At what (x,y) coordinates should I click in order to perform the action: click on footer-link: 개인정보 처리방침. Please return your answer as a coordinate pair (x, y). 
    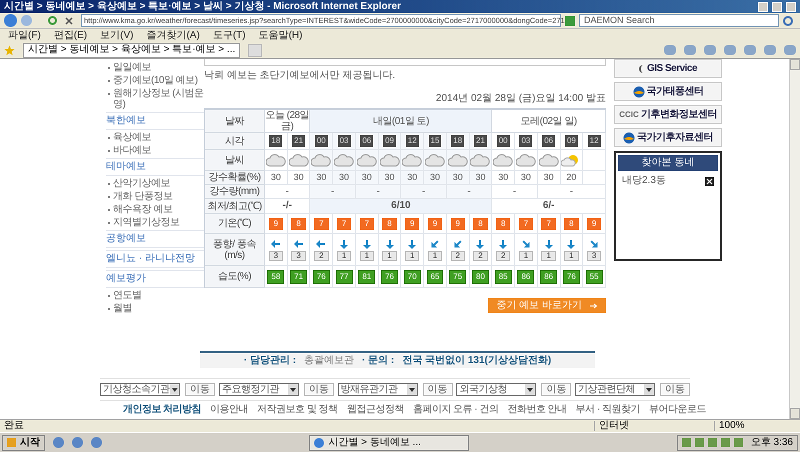
    Looking at the image, I should click on (162, 410).